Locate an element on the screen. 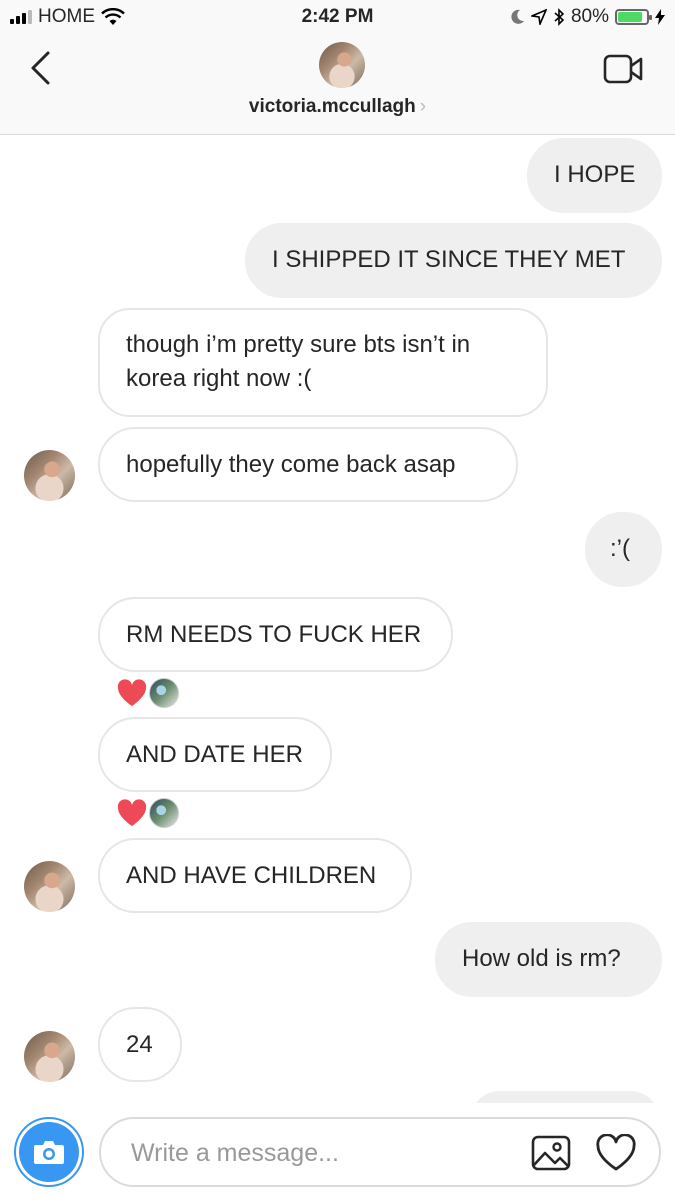  camera-button is located at coordinates (49, 1152).